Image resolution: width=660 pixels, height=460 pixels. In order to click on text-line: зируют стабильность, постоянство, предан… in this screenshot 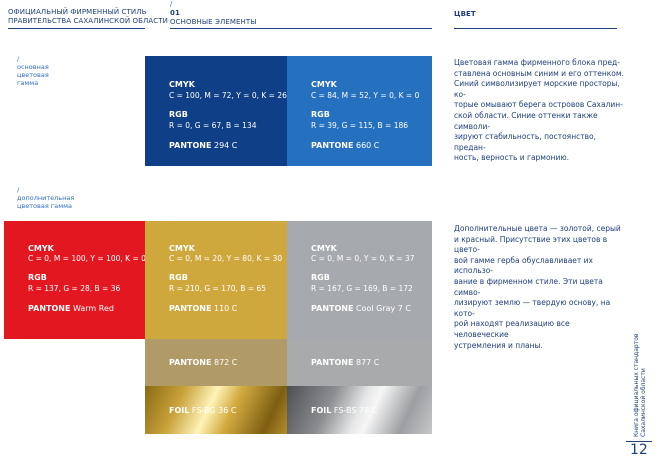, I will do `click(525, 142)`.